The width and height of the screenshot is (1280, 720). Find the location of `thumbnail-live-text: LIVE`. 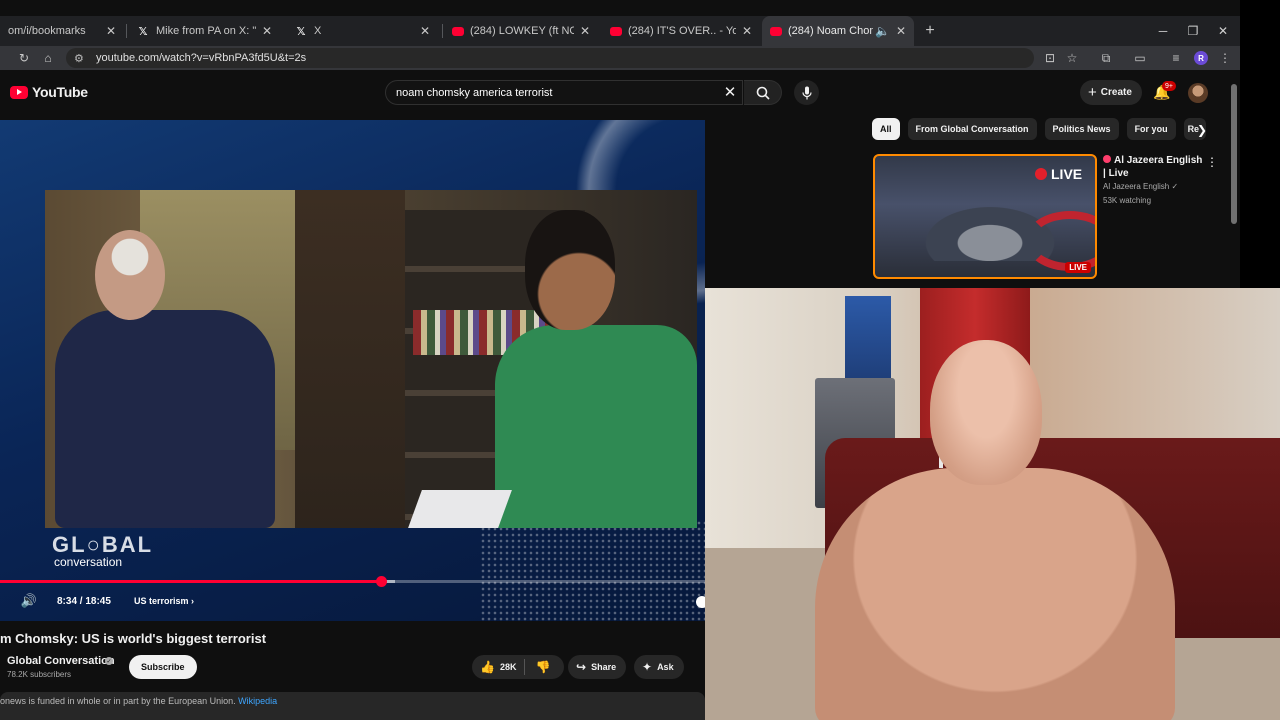

thumbnail-live-text: LIVE is located at coordinates (1067, 174).